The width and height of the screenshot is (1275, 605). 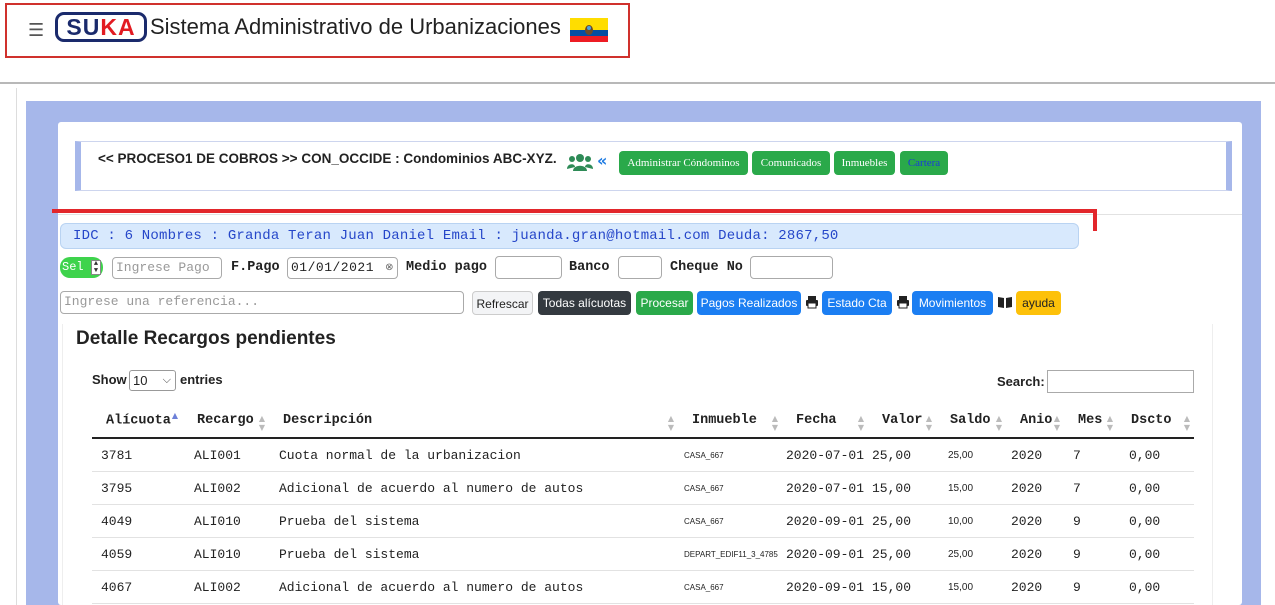 What do you see at coordinates (473, 421) in the screenshot?
I see `col-header-descripcion: Descripción ▲ ▼` at bounding box center [473, 421].